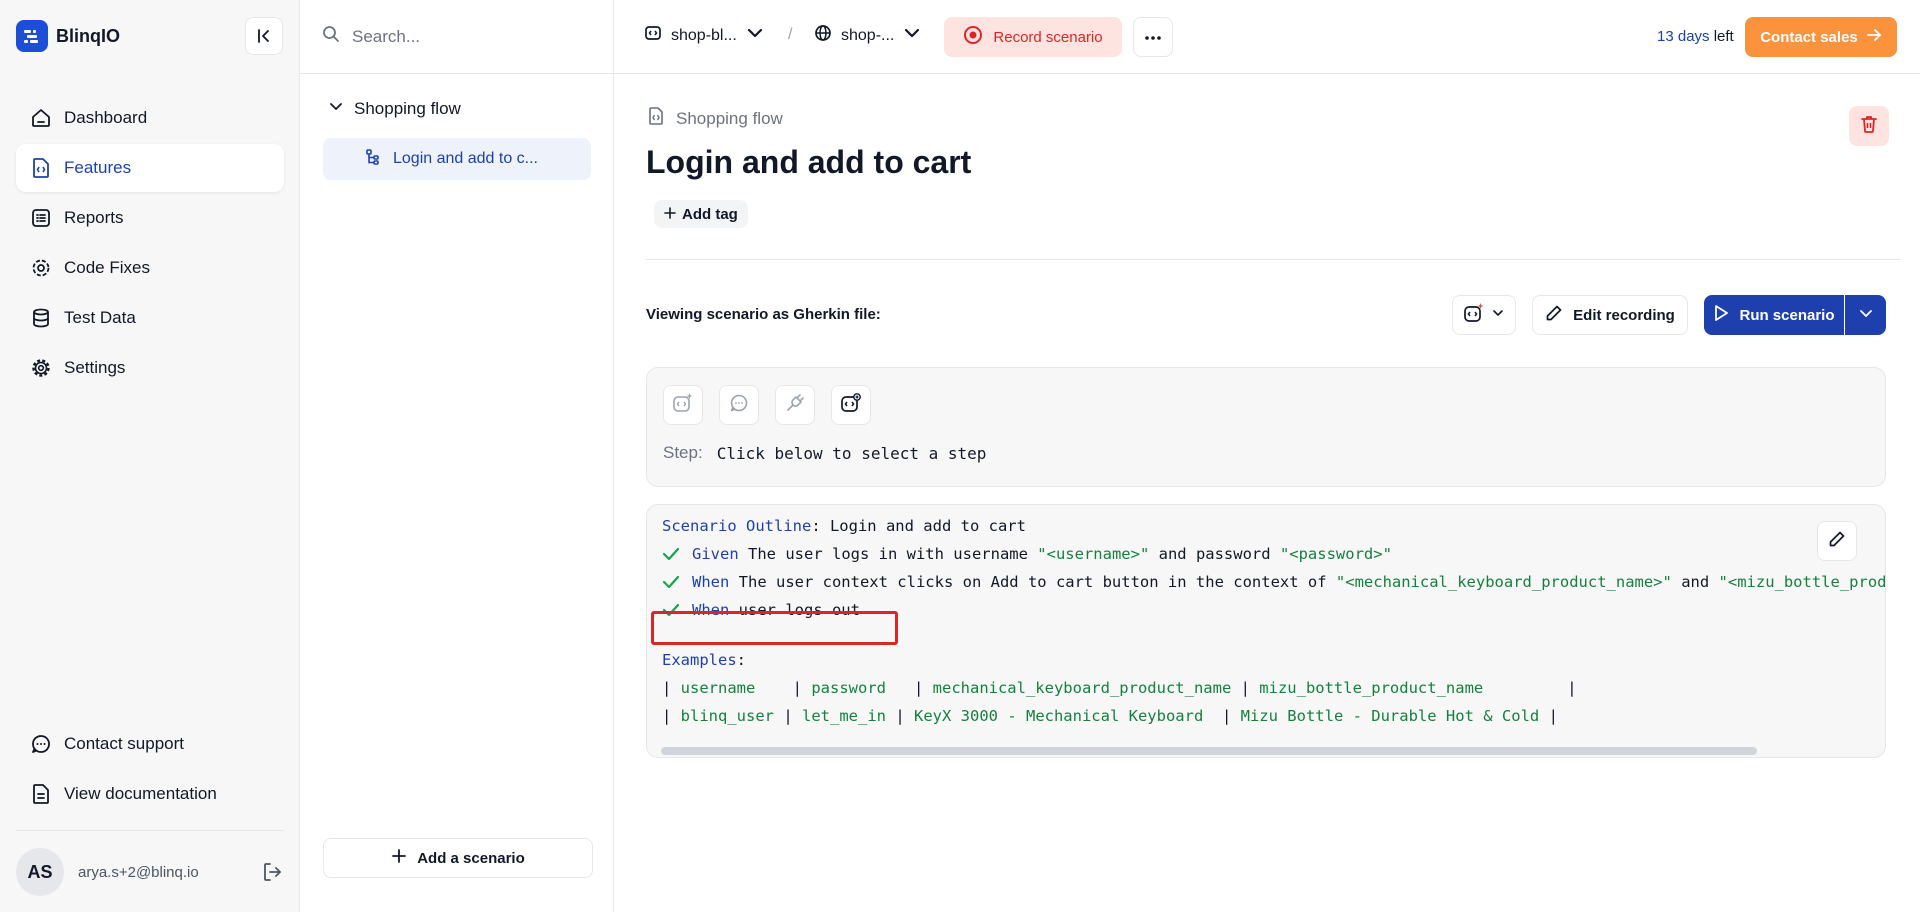 Image resolution: width=1920 pixels, height=912 pixels. I want to click on ai-assist-step-button, so click(851, 405).